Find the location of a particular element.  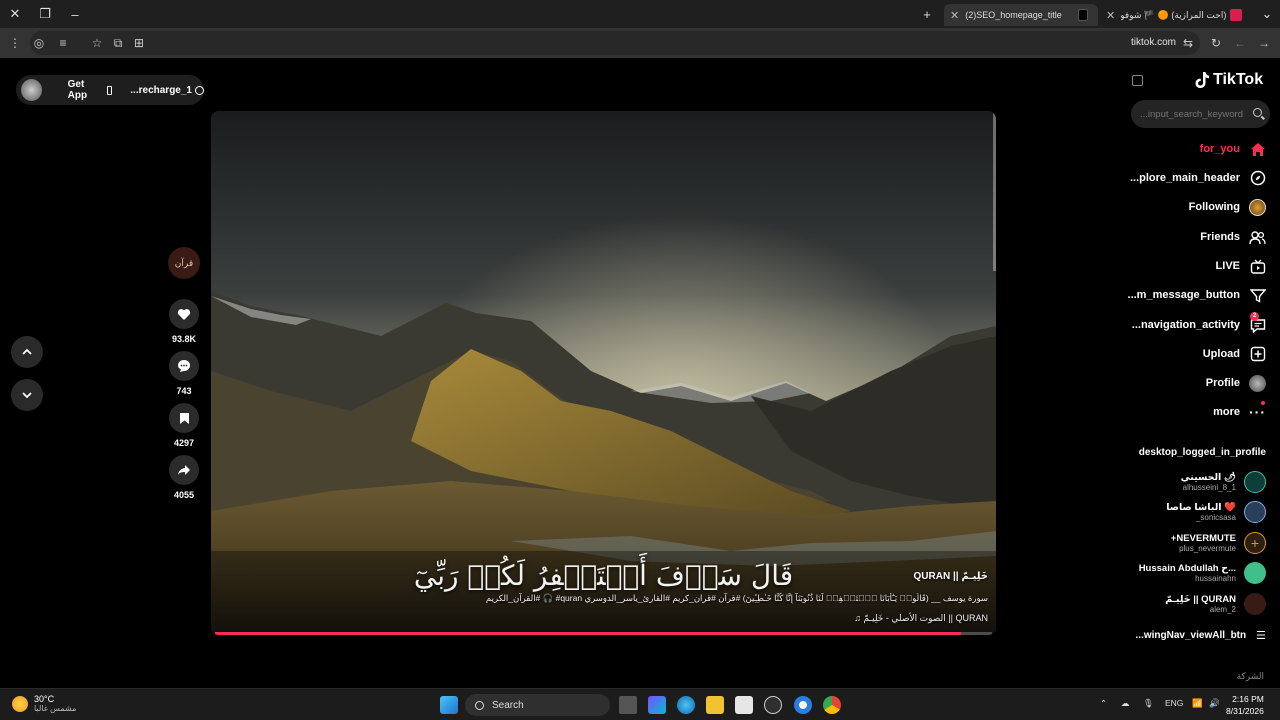

get-app-label: Get App is located at coordinates (77, 90).